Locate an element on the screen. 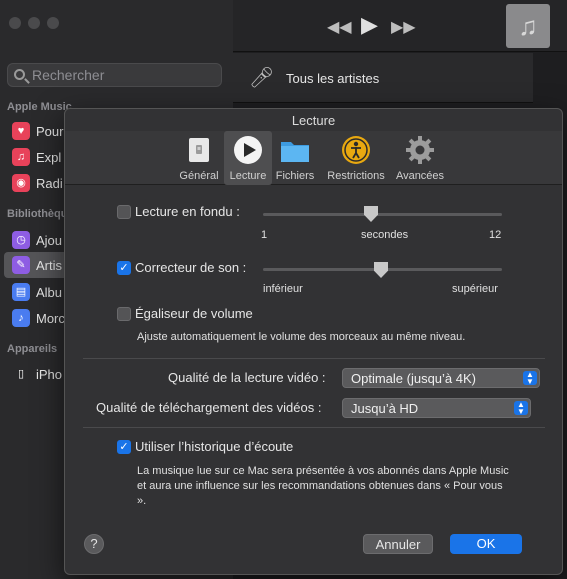 This screenshot has width=567, height=579. all-artists-label: Tous les artistes is located at coordinates (333, 78).